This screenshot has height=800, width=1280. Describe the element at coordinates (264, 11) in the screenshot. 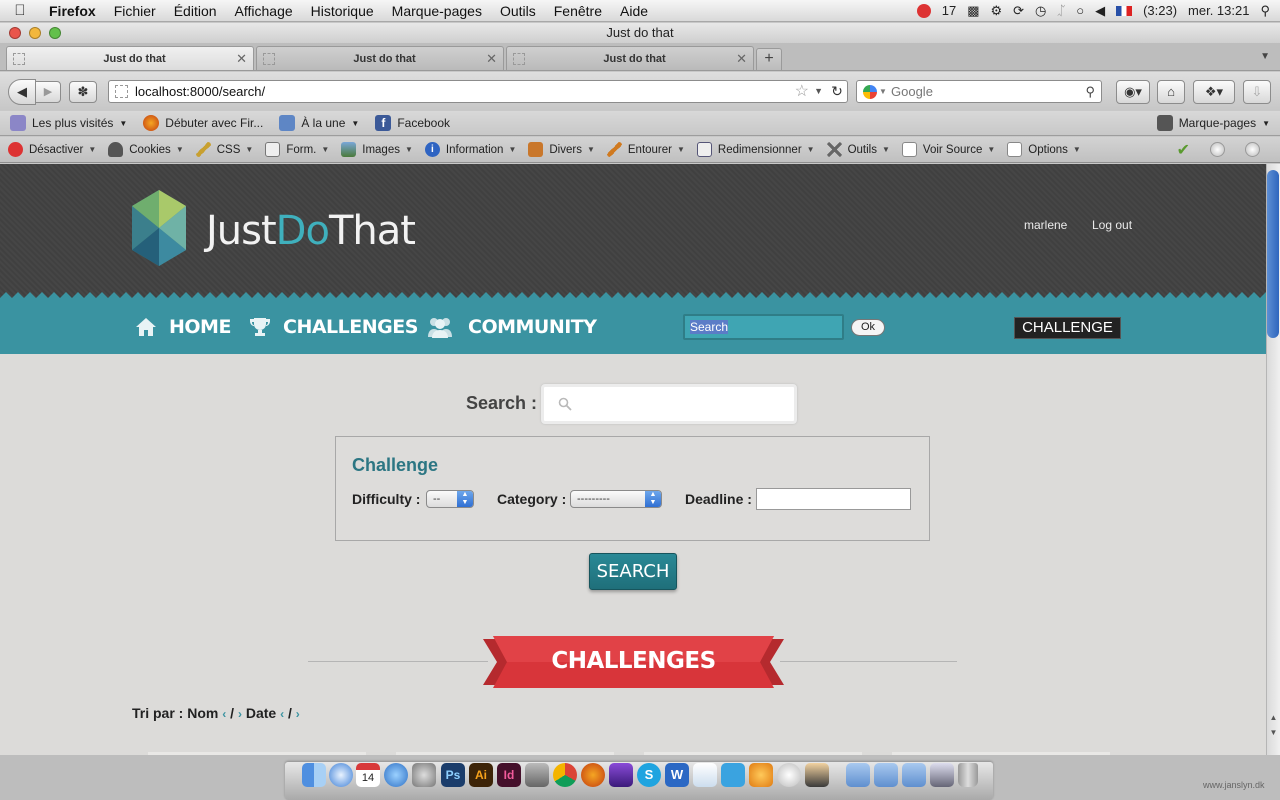

I see `menu-affichage: Affichage` at that location.